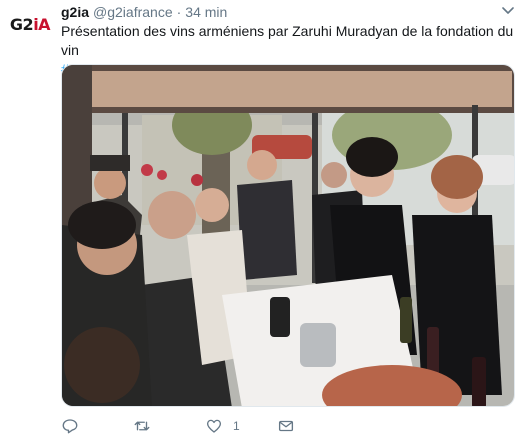 Image resolution: width=525 pixels, height=440 pixels. I want to click on profile-avatar: G2 iA, so click(30, 24).